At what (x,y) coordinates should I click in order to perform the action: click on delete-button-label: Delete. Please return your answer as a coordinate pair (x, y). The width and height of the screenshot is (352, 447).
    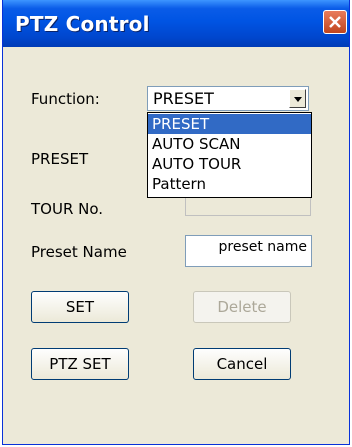
    Looking at the image, I should click on (242, 307).